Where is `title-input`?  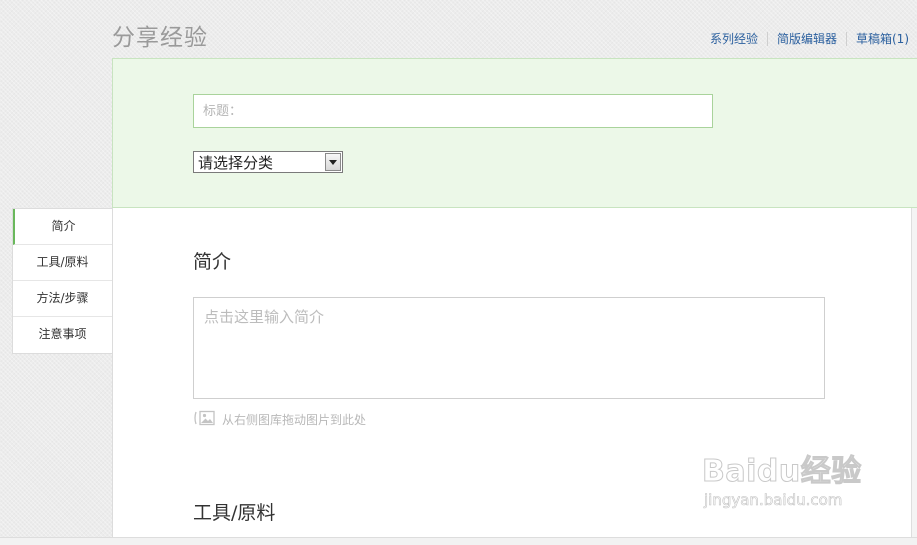 title-input is located at coordinates (453, 111).